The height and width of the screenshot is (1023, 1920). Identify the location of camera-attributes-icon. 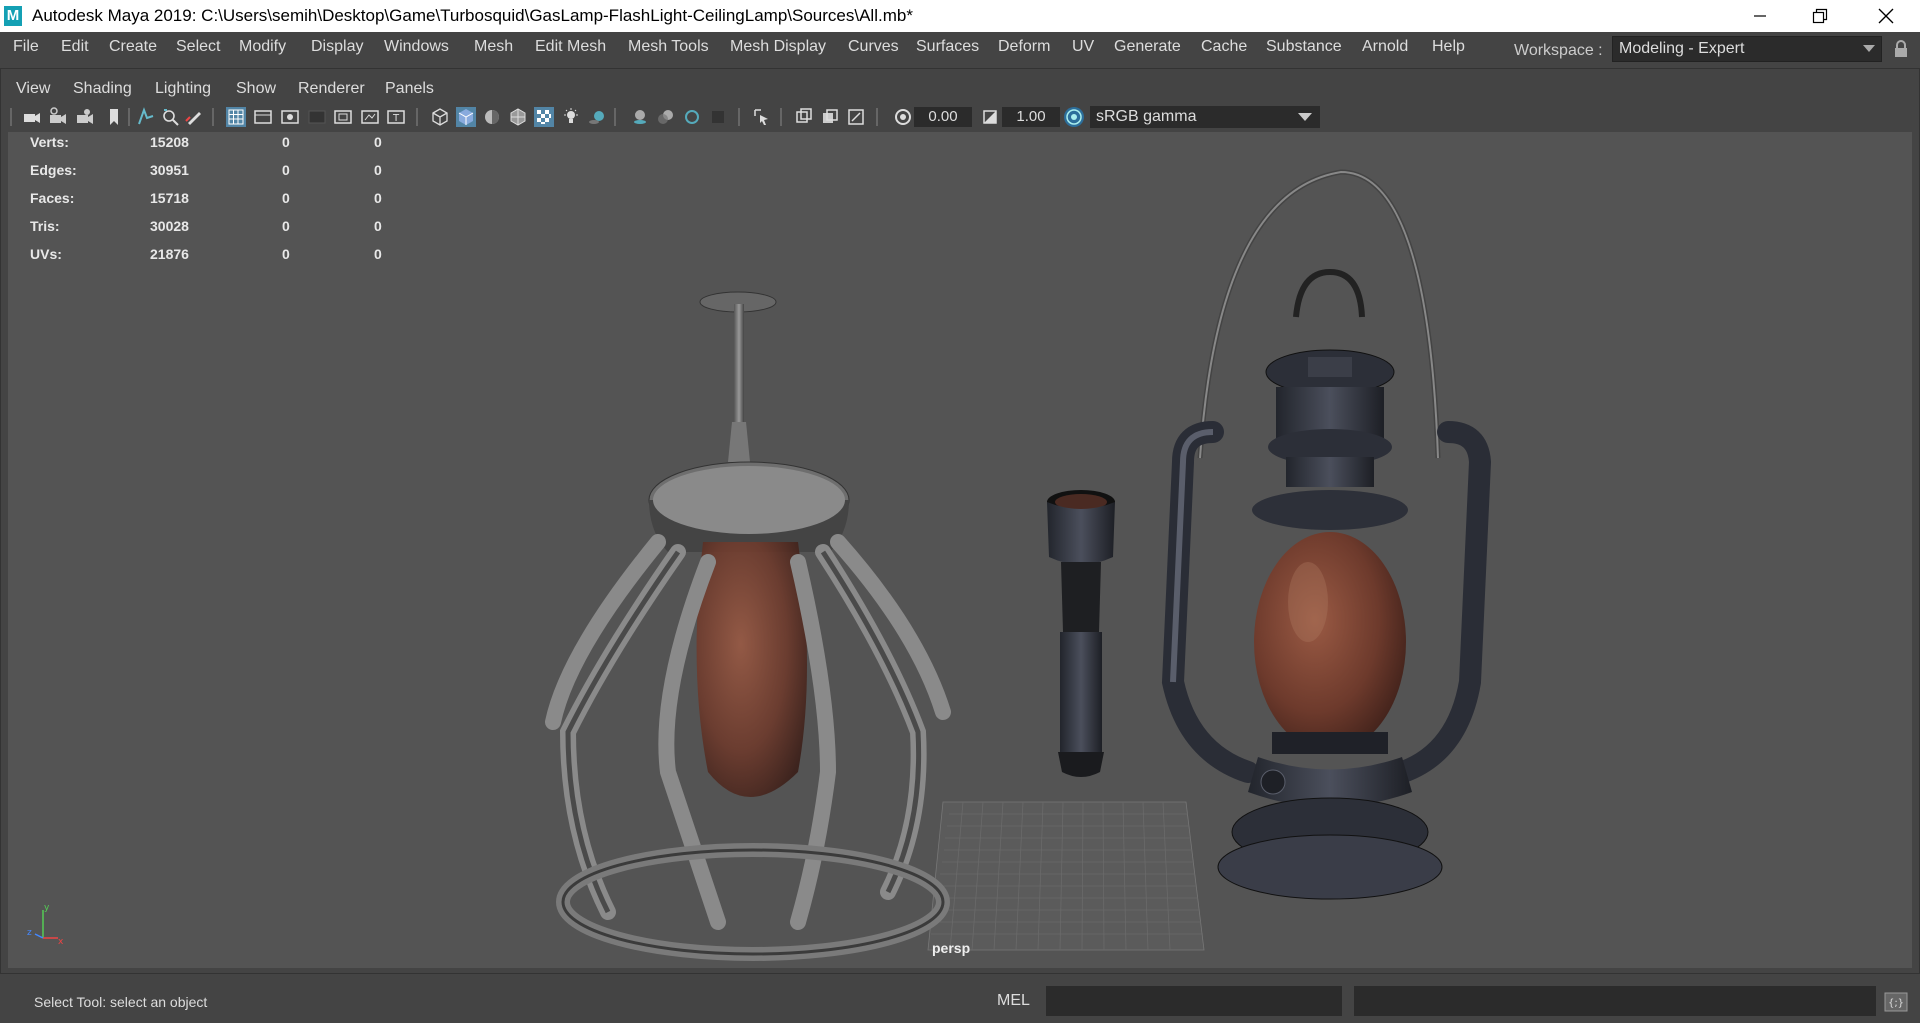
(85, 117).